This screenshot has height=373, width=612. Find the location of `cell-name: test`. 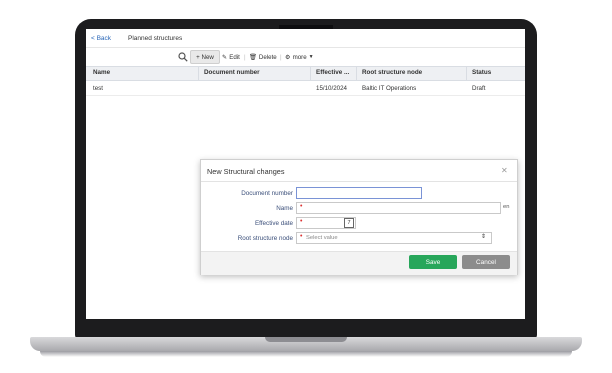

cell-name: test is located at coordinates (98, 88).